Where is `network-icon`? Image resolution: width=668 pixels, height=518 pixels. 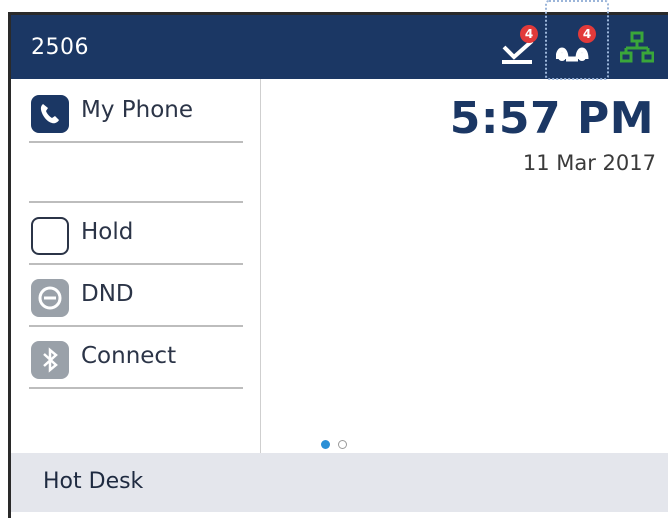 network-icon is located at coordinates (637, 48).